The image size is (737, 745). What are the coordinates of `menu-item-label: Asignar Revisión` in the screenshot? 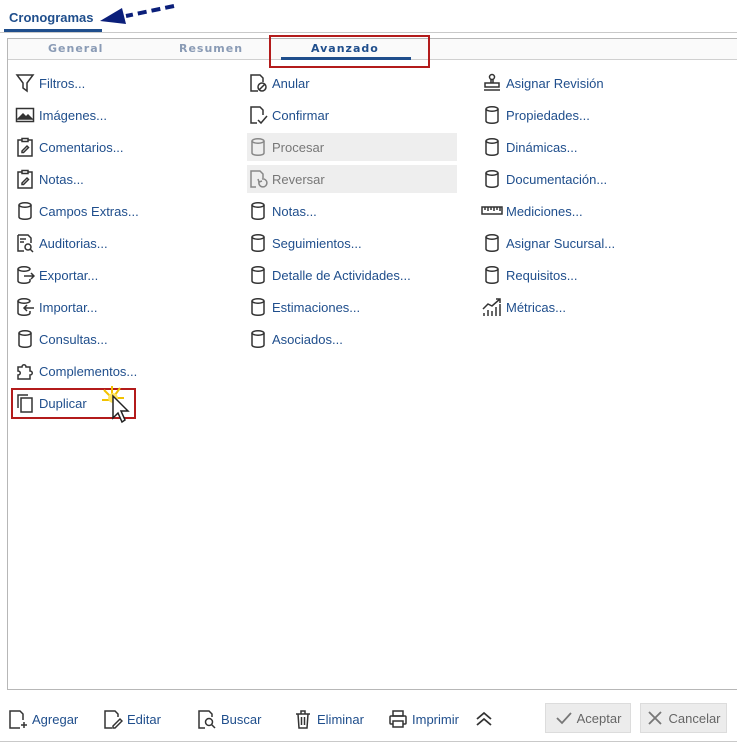 It's located at (555, 83).